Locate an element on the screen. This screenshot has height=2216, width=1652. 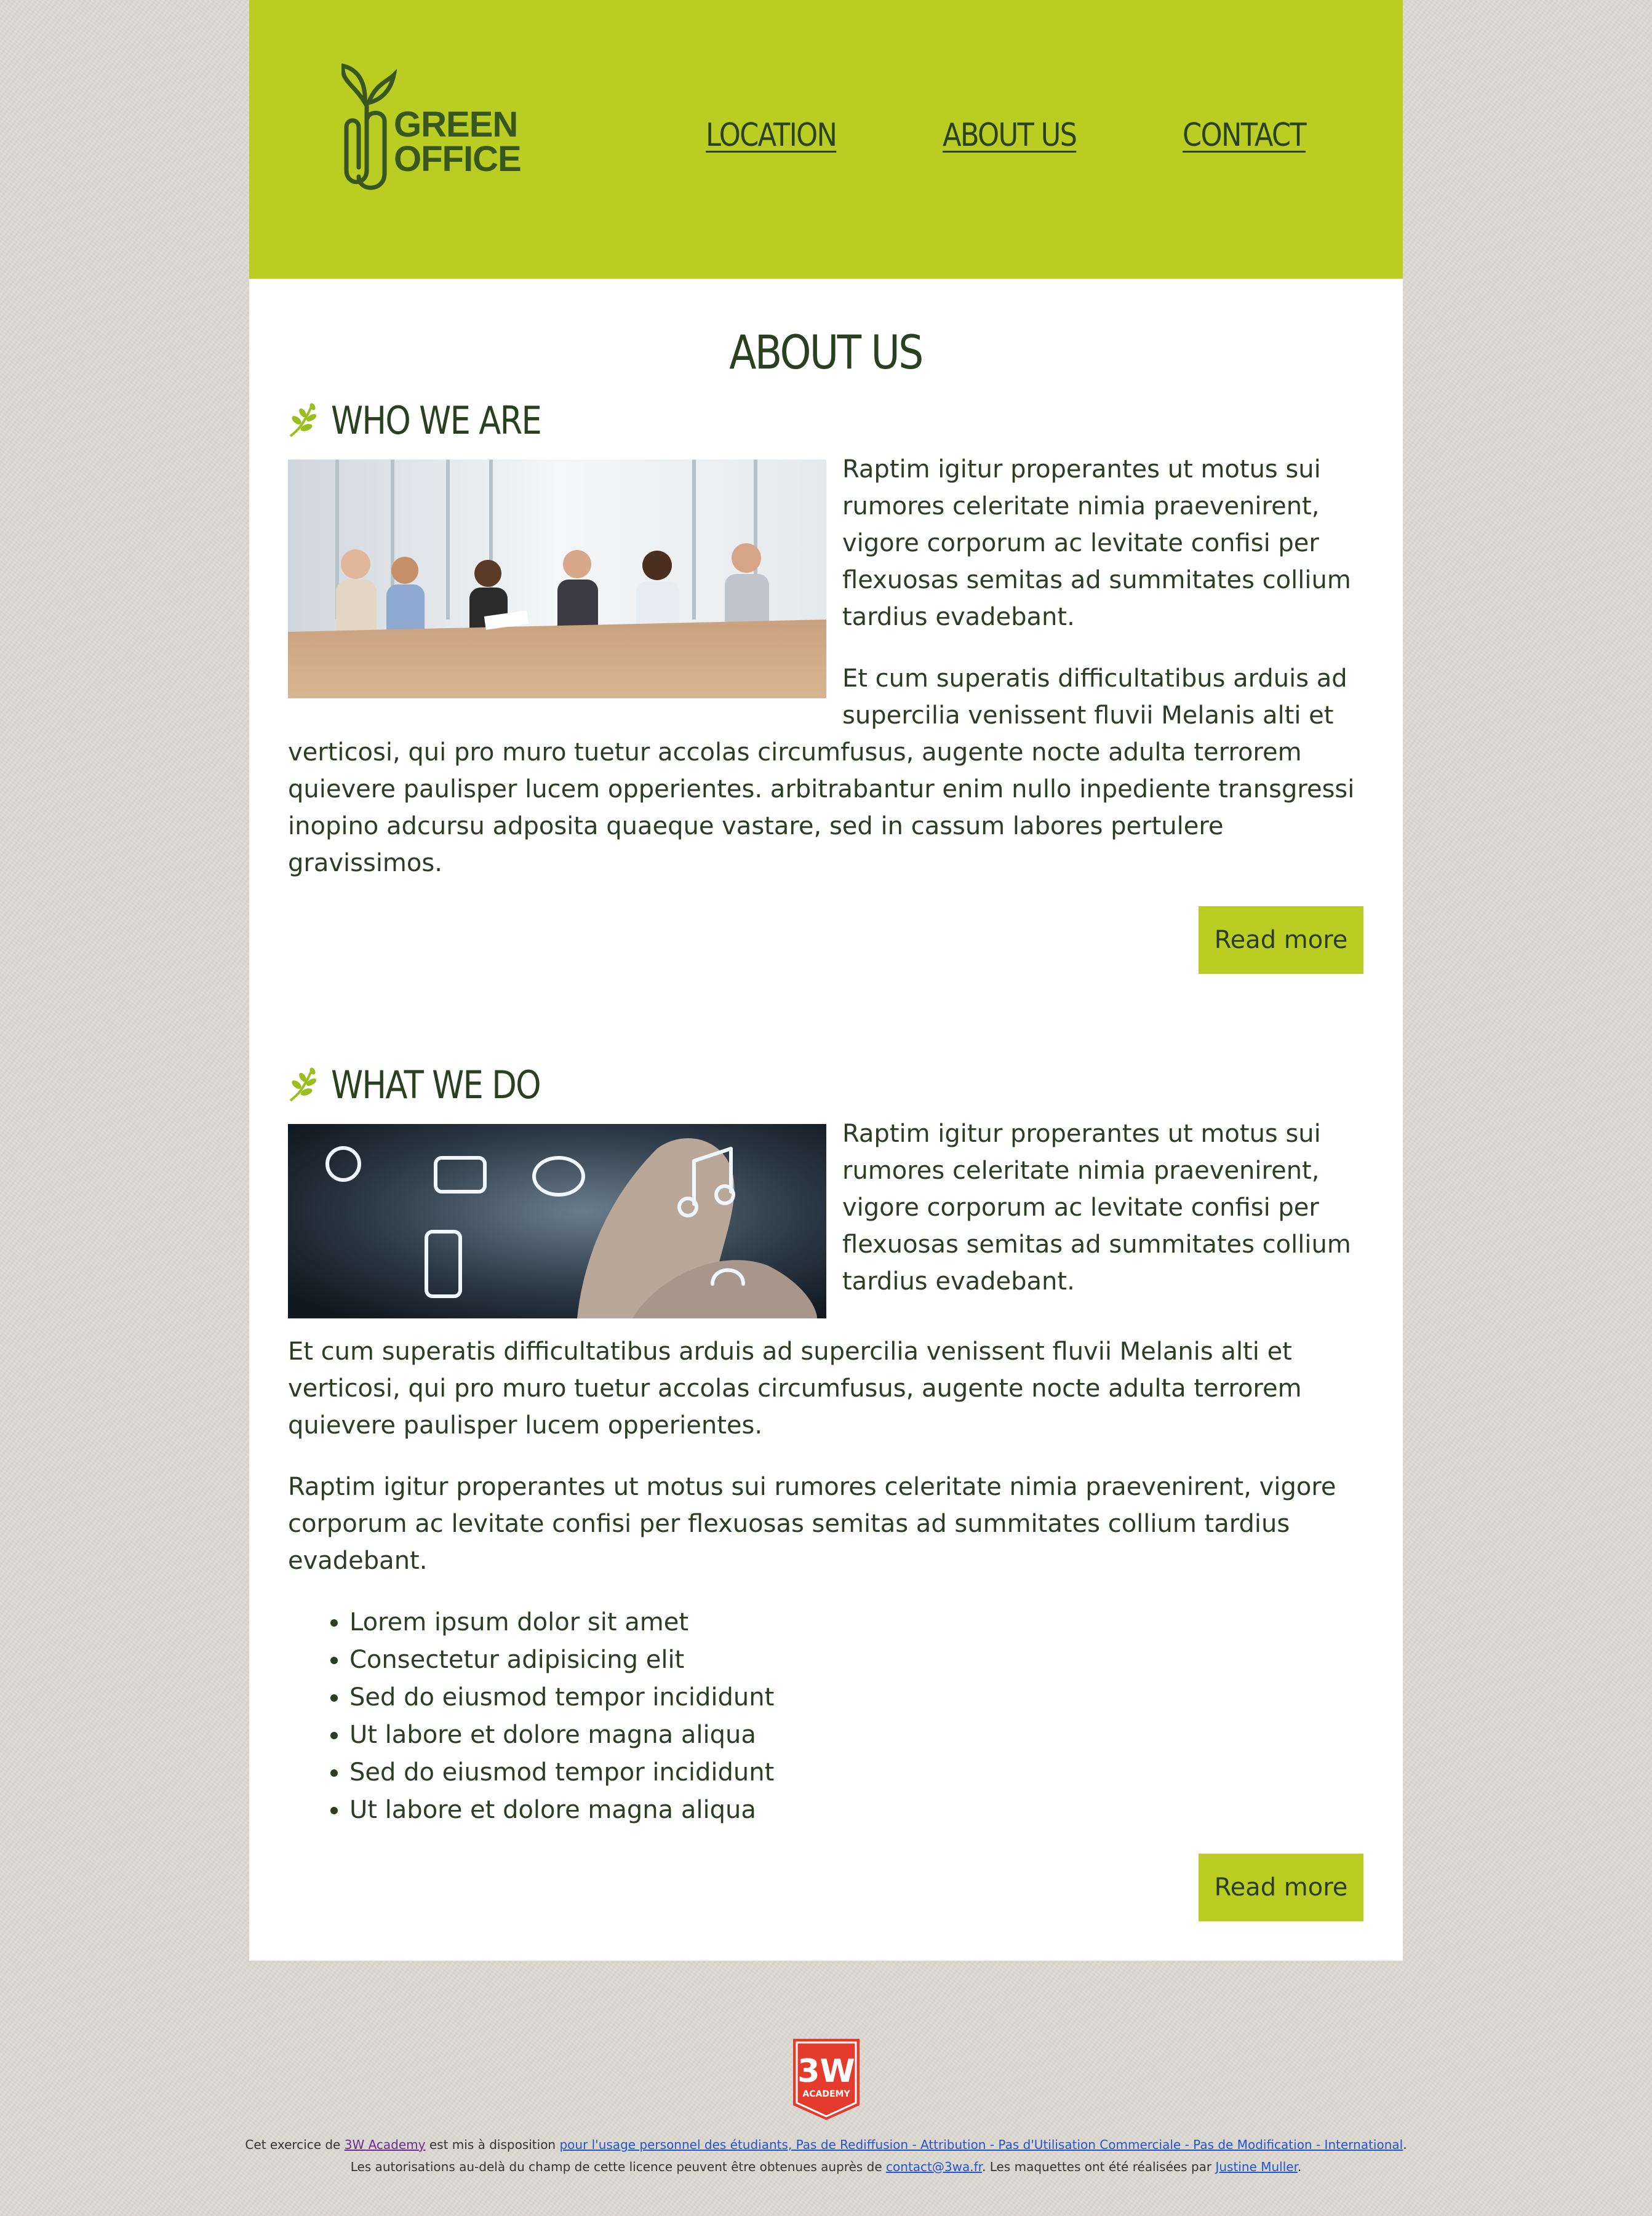
logo-text: GREEN OFFICE is located at coordinates (458, 142).